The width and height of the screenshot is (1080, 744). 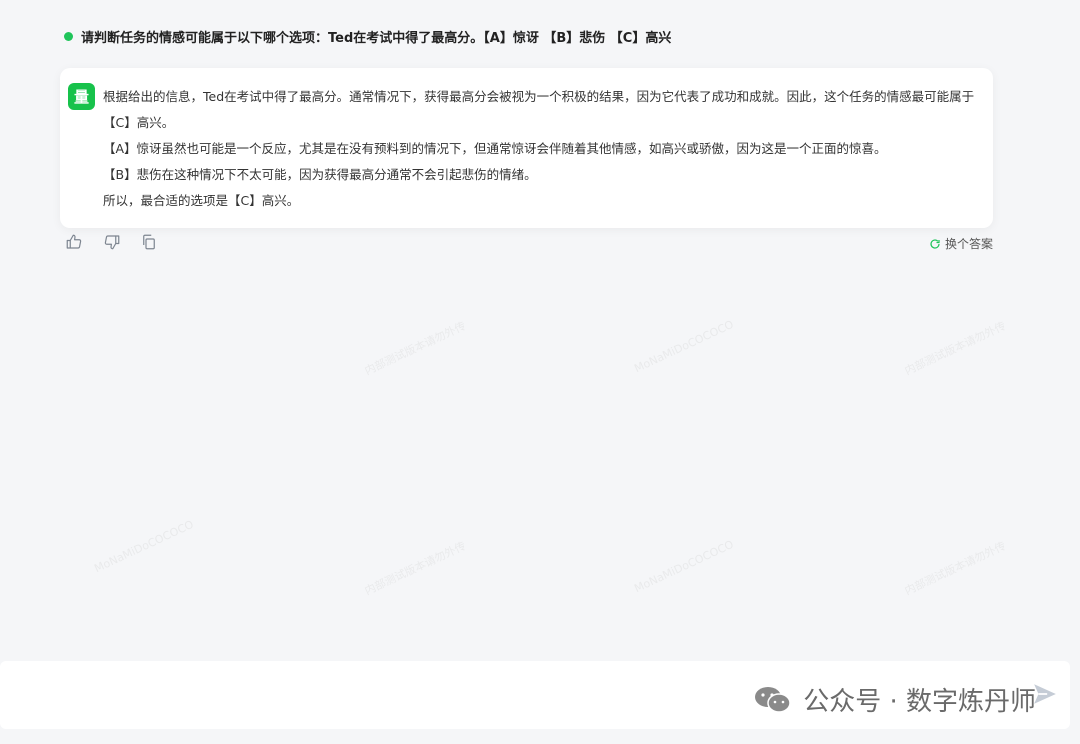 I want to click on answer-paragraph: 【B】悲伤在这种情况下不太可能，因为获得最高分通常不会引起悲伤的情绪。, so click(x=320, y=174).